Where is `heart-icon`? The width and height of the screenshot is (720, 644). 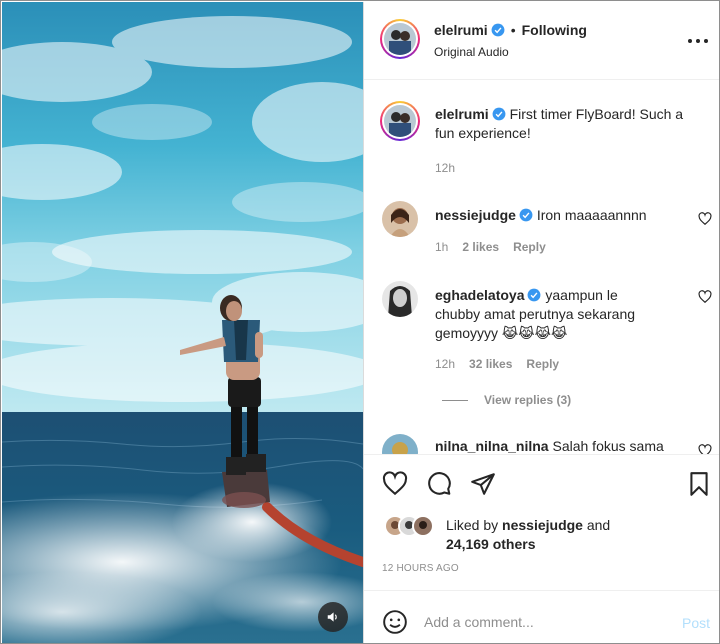
heart-icon is located at coordinates (395, 484).